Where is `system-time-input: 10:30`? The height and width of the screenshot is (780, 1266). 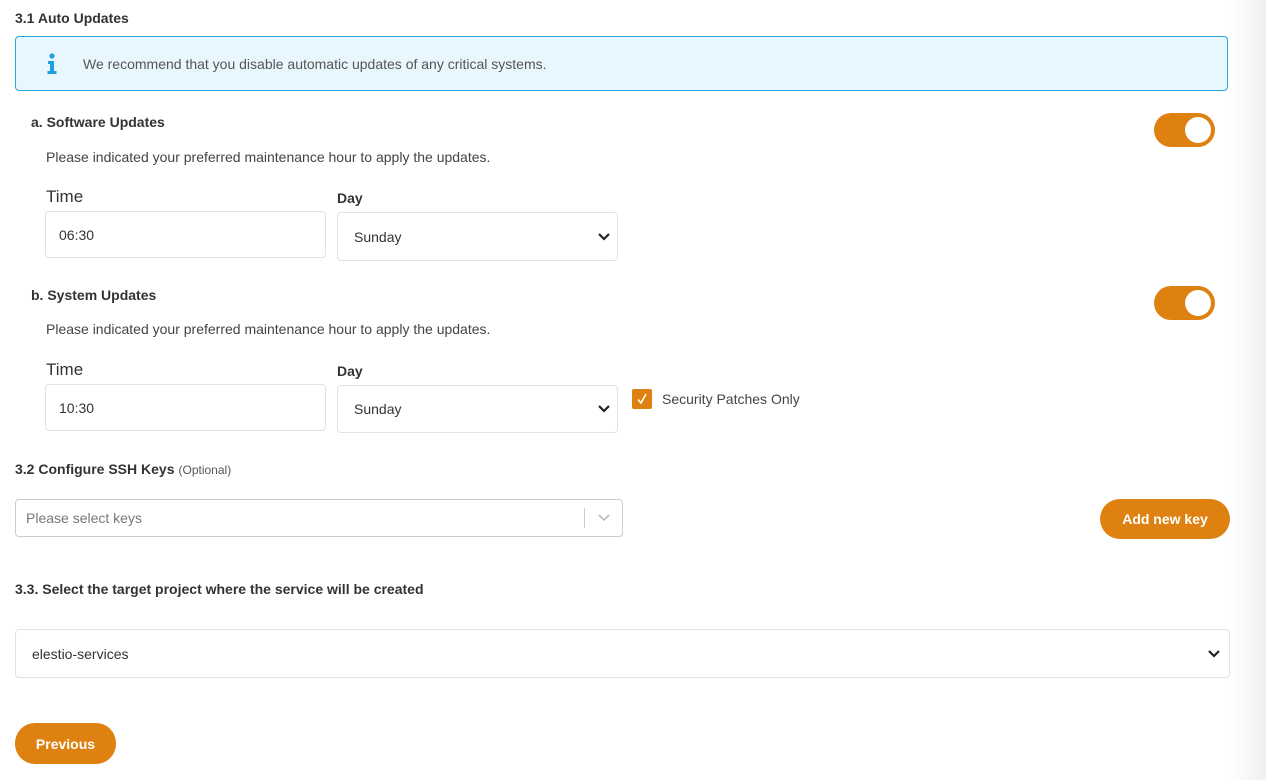
system-time-input: 10:30 is located at coordinates (185, 407).